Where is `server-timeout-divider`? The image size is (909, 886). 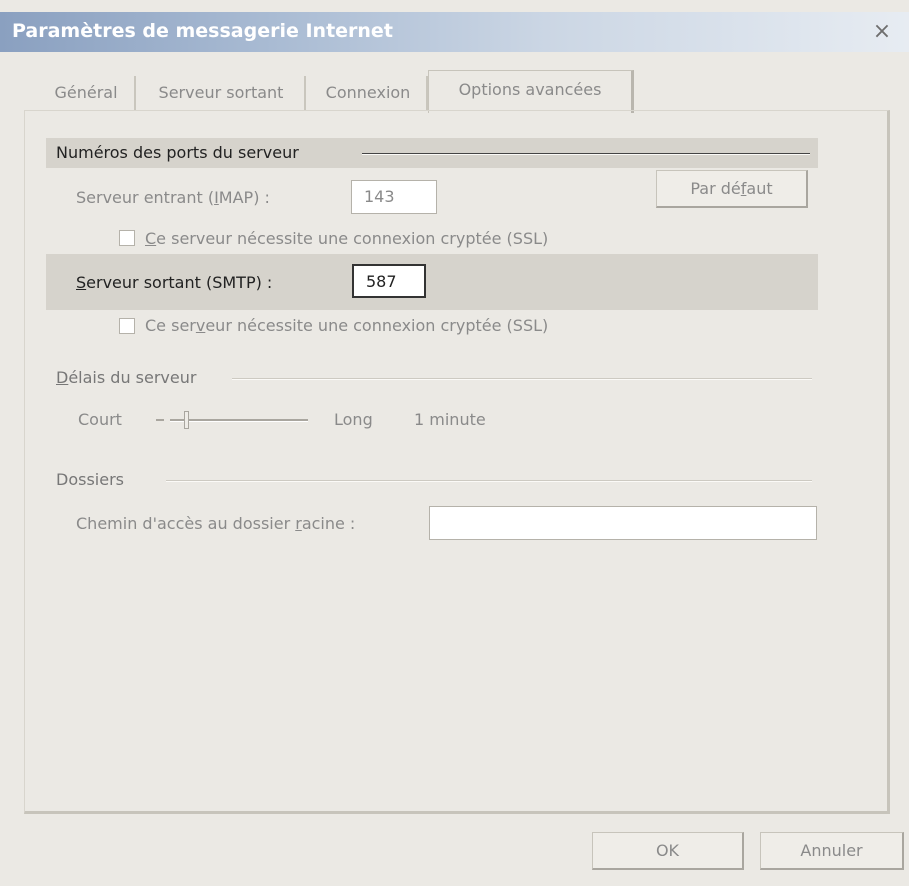
server-timeout-divider is located at coordinates (522, 379).